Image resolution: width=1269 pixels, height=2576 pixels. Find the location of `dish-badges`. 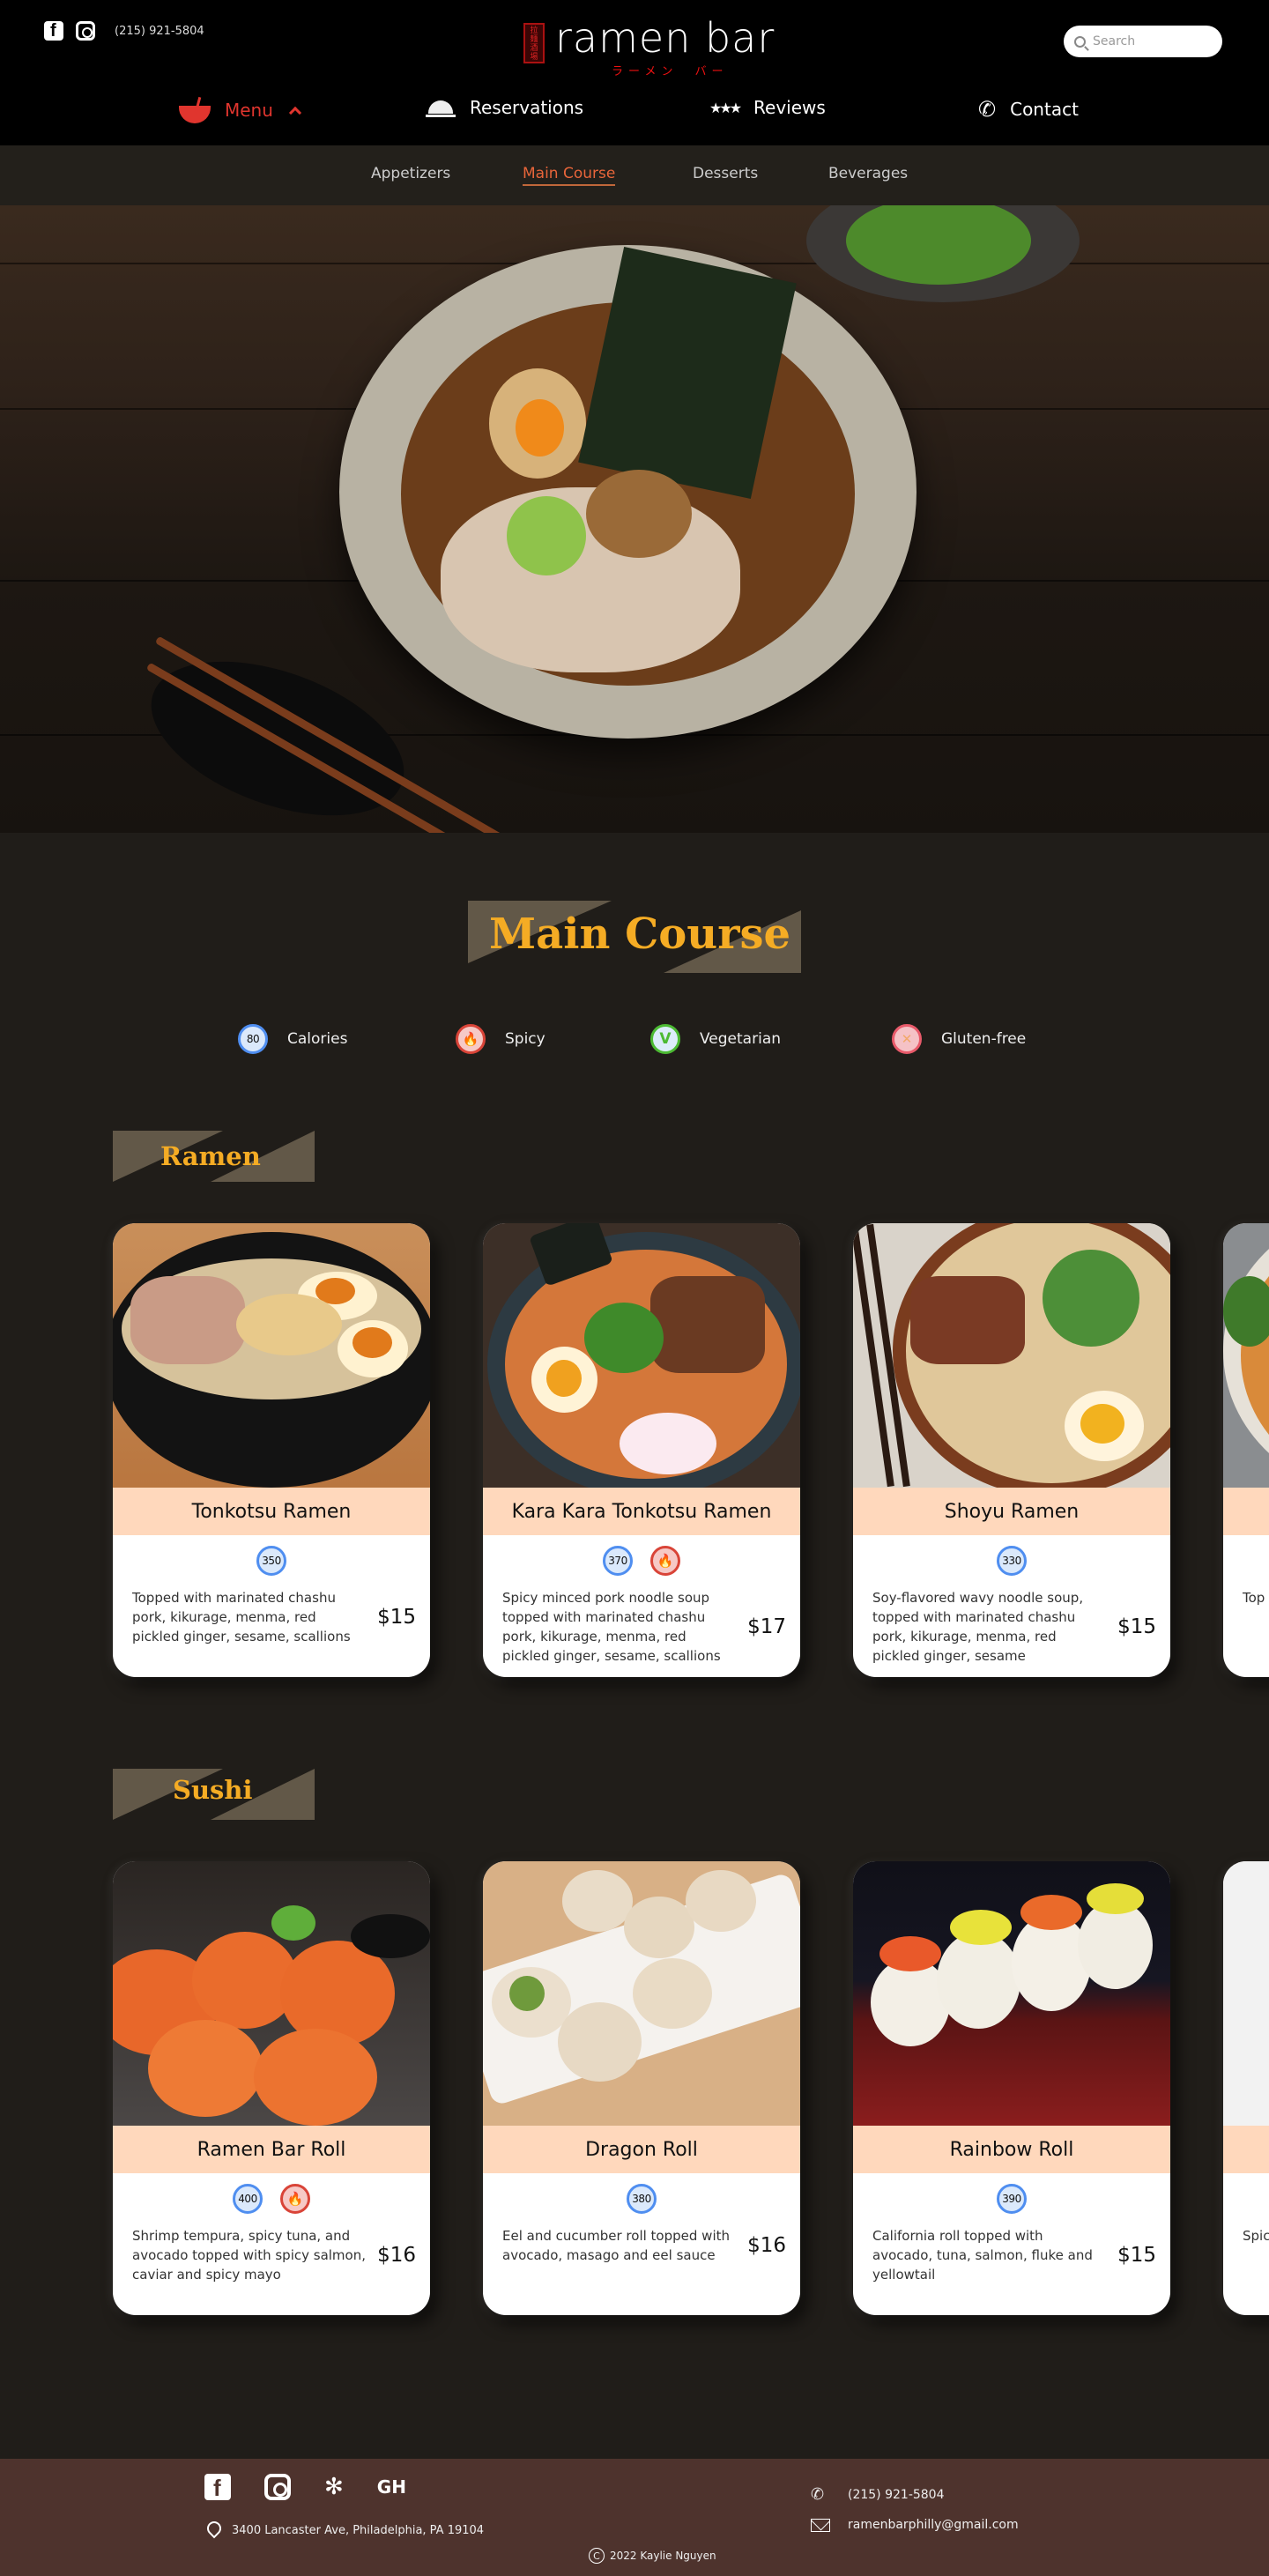

dish-badges is located at coordinates (1246, 1562).